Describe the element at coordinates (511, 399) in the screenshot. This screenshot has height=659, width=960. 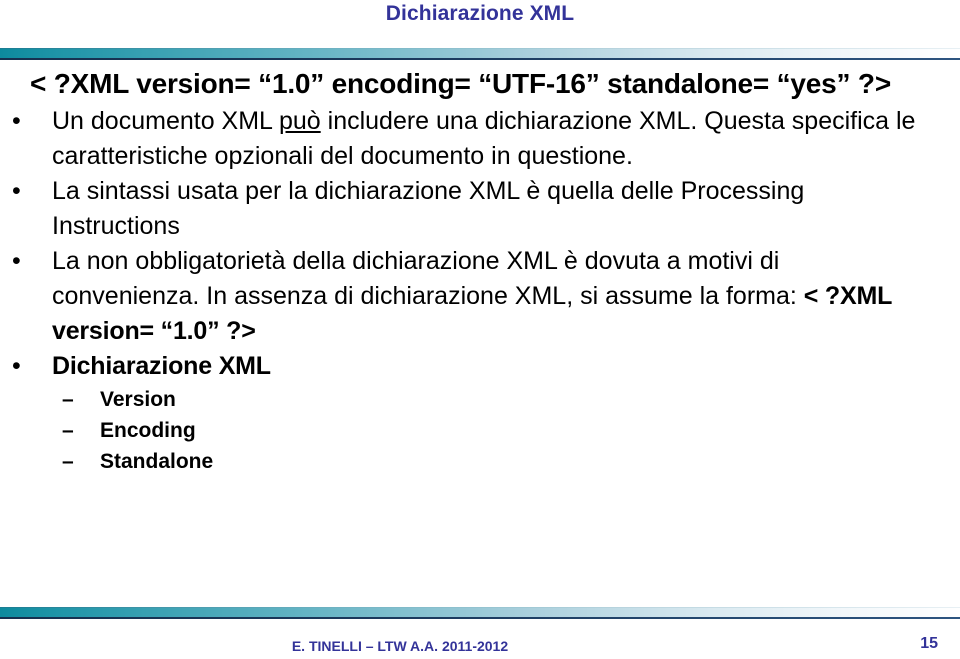
I see `sub-list-item: – Version` at that location.